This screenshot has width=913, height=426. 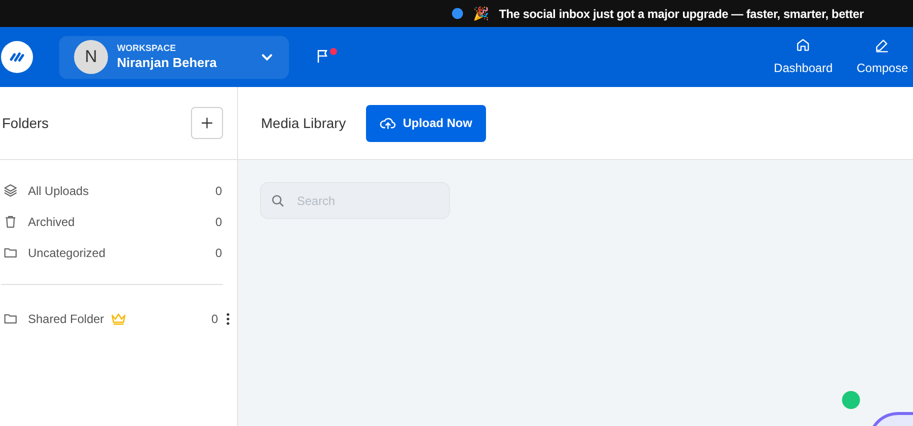 What do you see at coordinates (681, 14) in the screenshot?
I see `announcement-text: The social inbox just got a major upgrade — faster, smarter, better` at bounding box center [681, 14].